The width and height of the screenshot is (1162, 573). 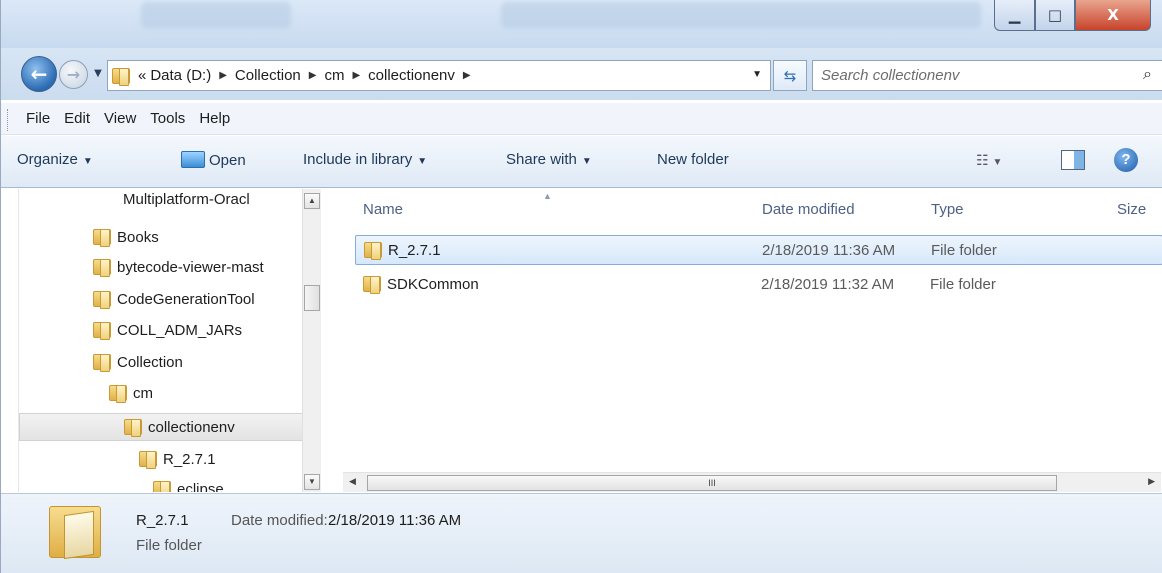 What do you see at coordinates (1131, 209) in the screenshot?
I see `column-header-size: Size` at bounding box center [1131, 209].